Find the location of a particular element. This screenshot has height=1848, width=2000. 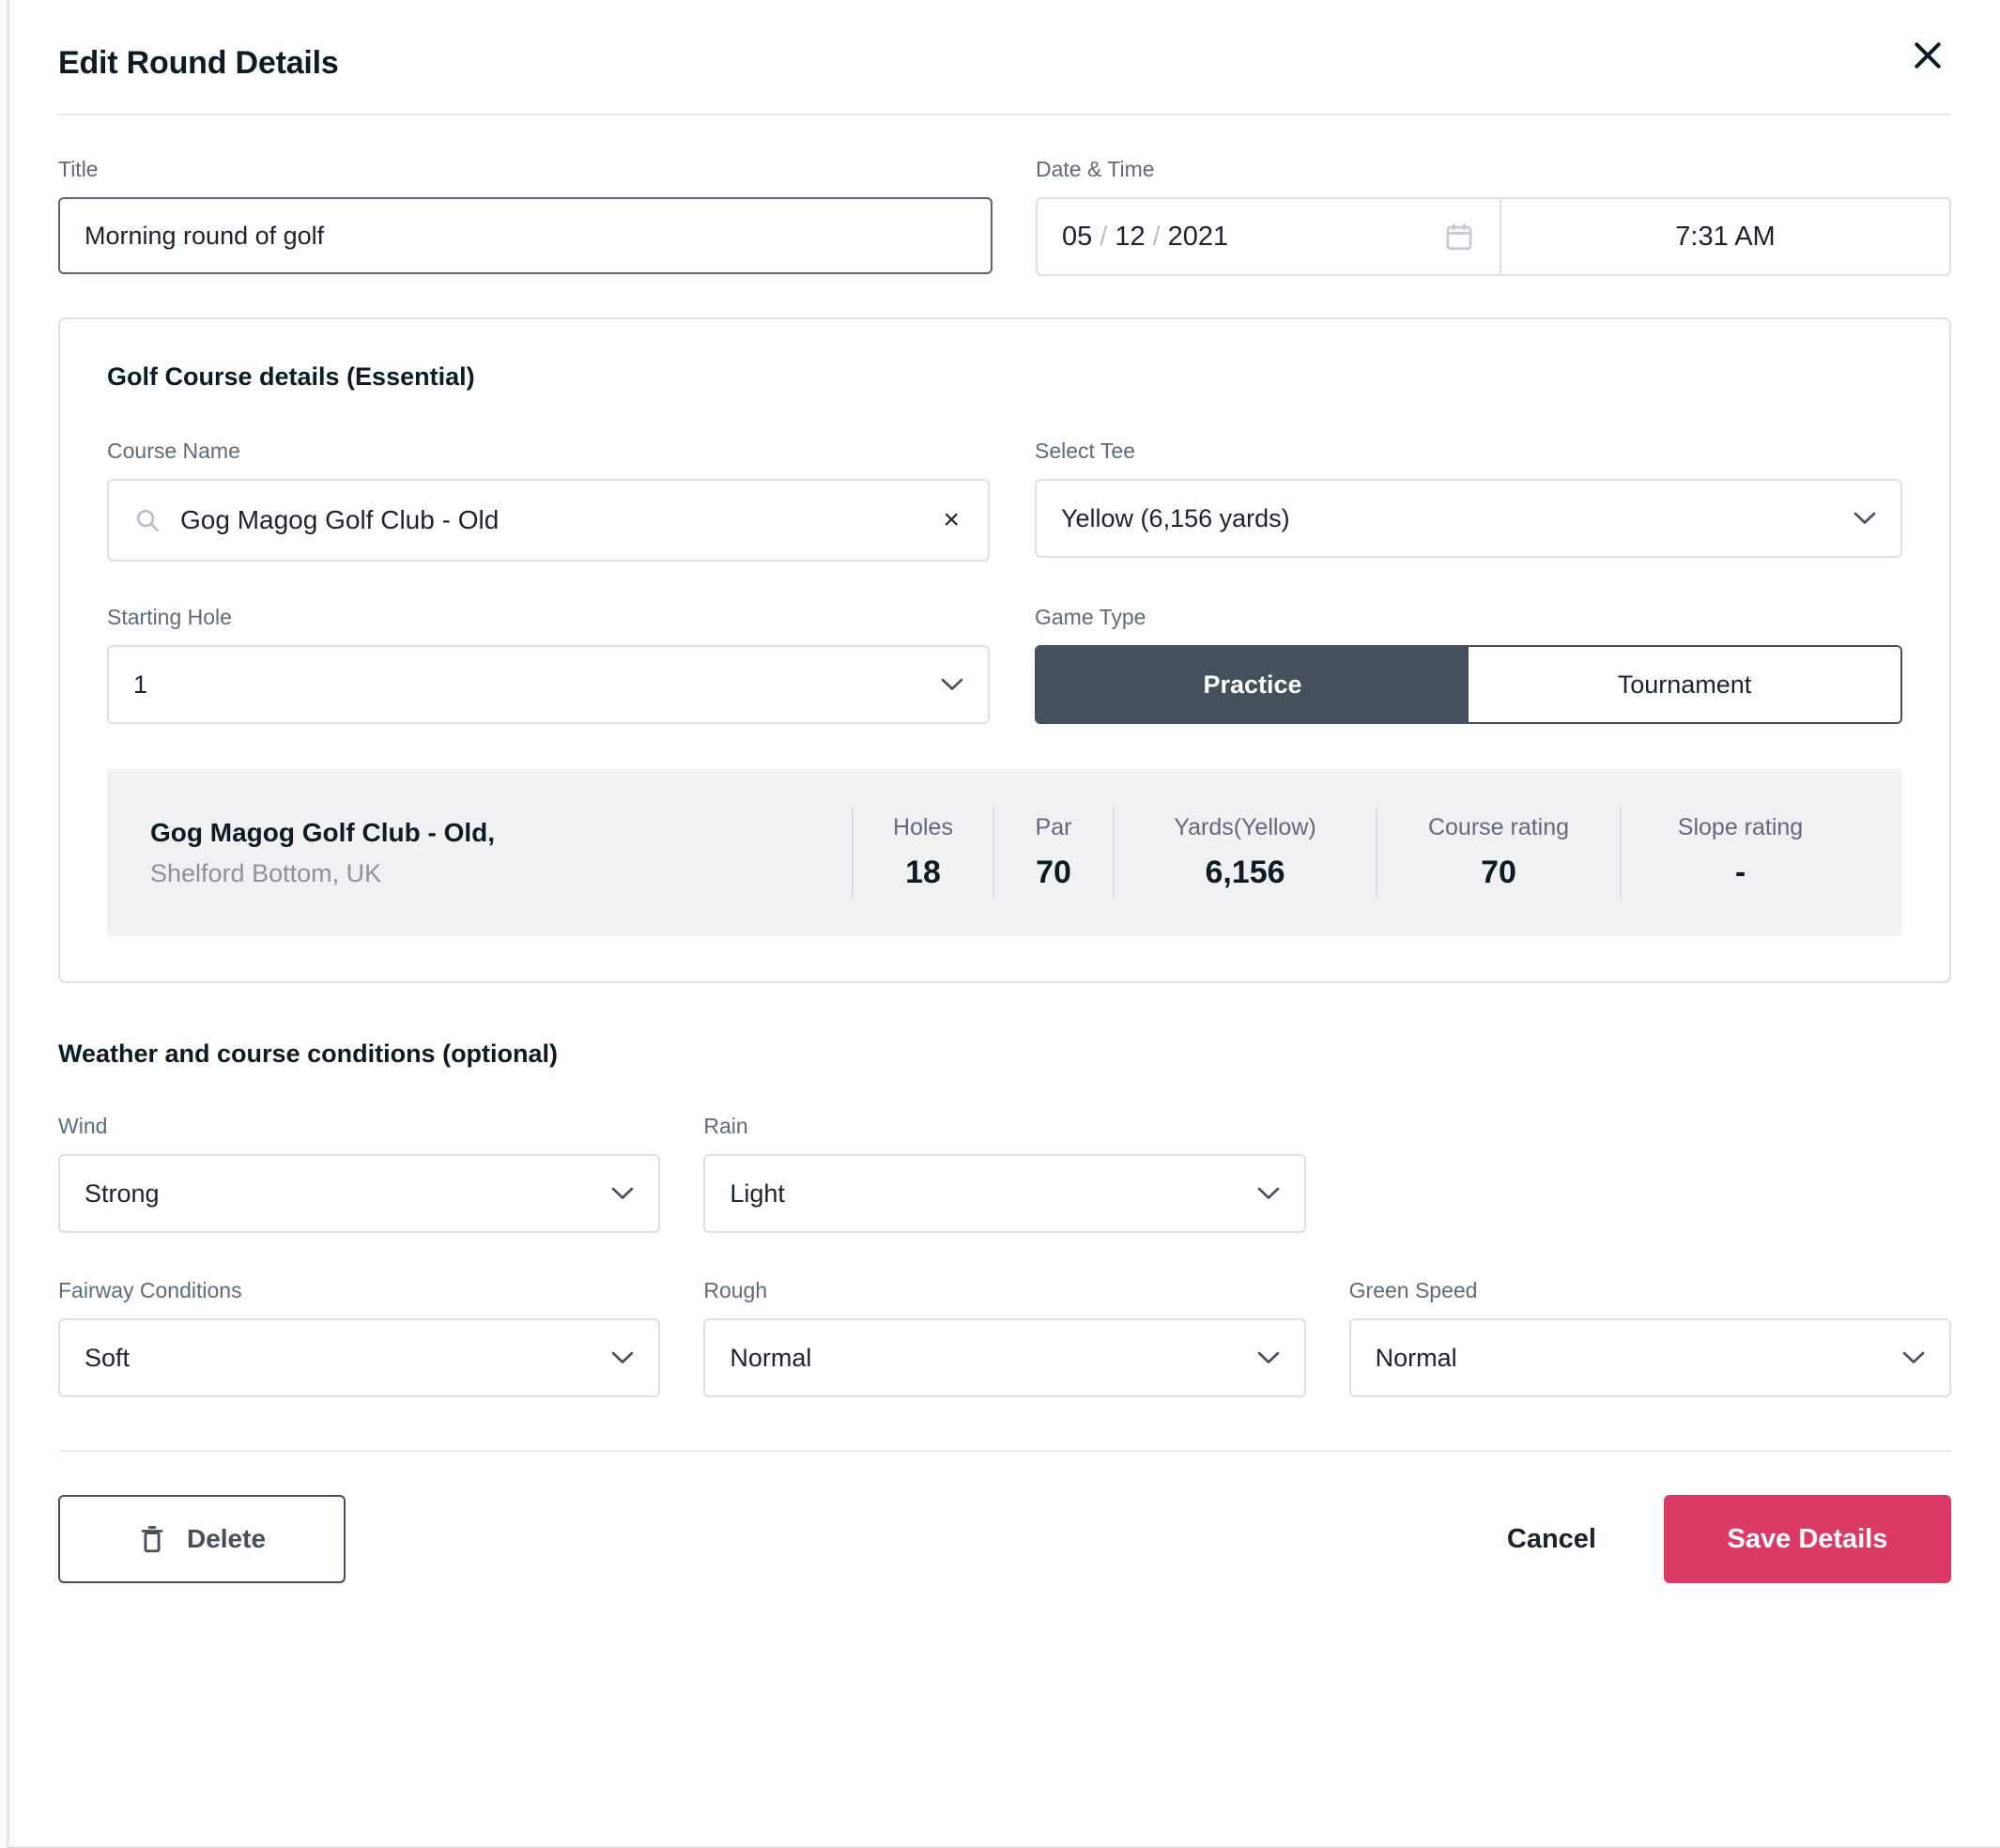

fairway-conditions-group: Fairway Conditions Soft is located at coordinates (359, 1337).